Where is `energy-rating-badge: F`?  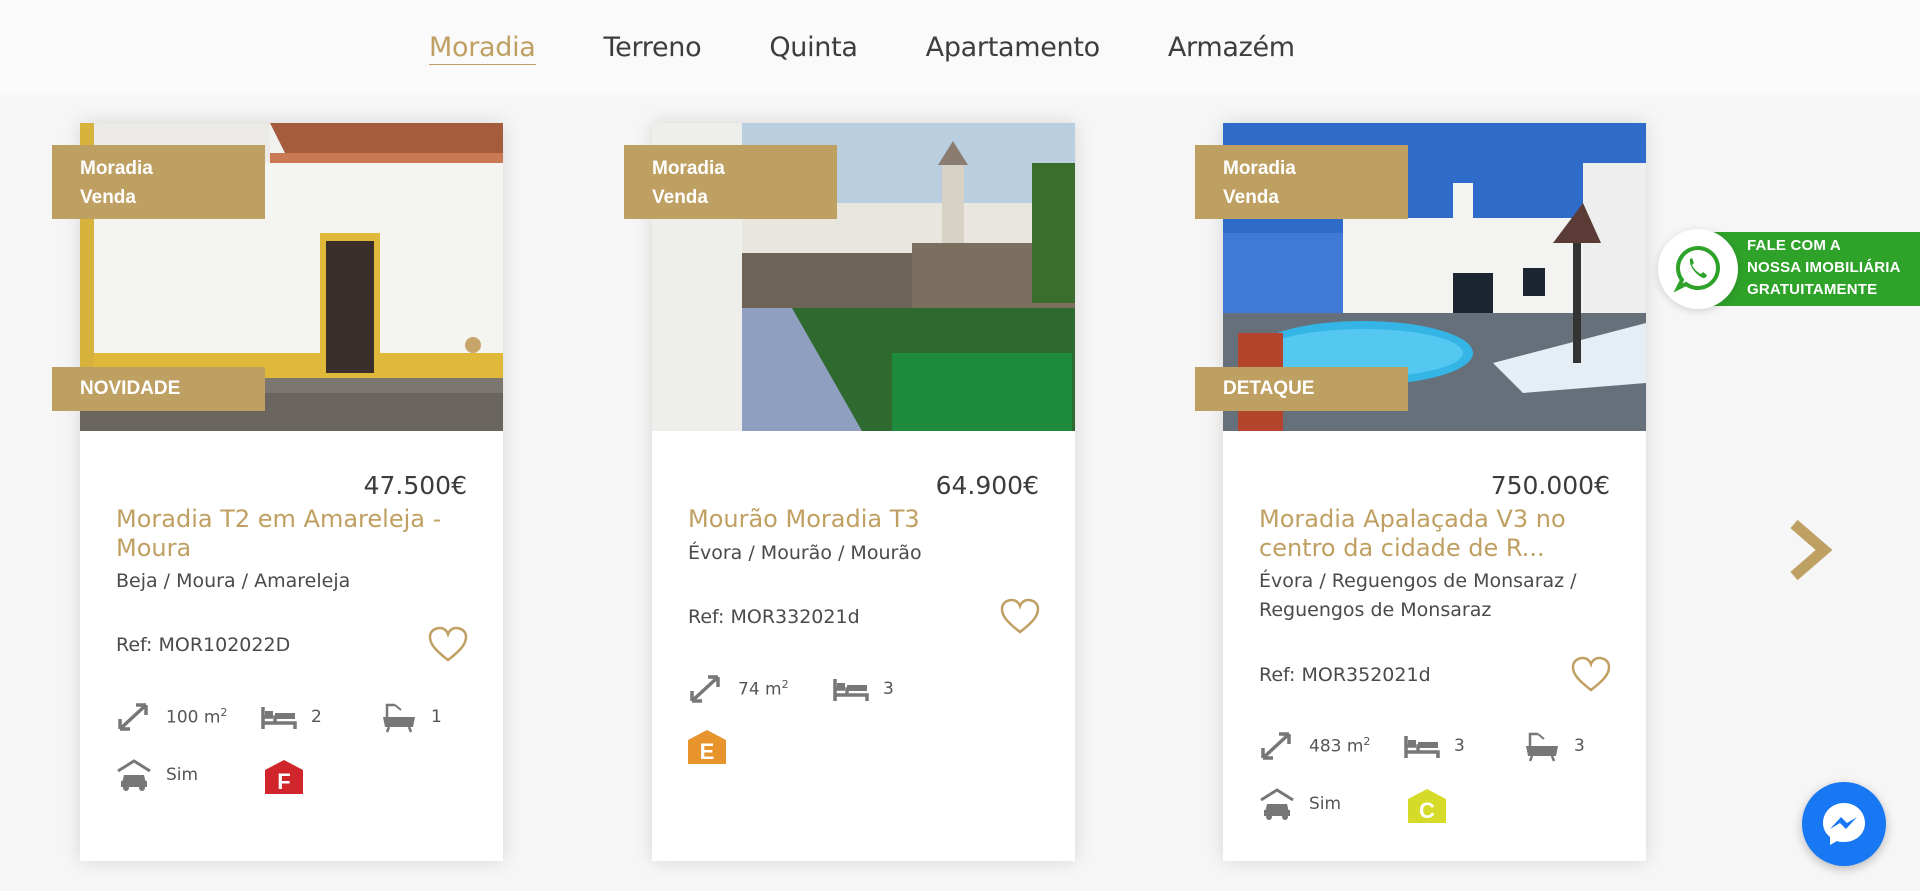 energy-rating-badge: F is located at coordinates (284, 777).